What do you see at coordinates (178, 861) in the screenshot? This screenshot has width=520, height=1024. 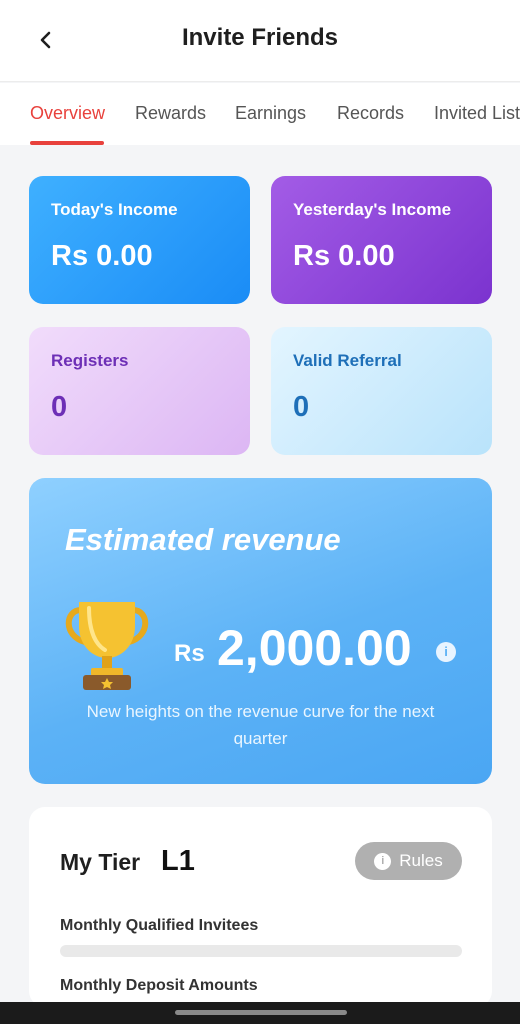 I see `tier-level-badge: L1` at bounding box center [178, 861].